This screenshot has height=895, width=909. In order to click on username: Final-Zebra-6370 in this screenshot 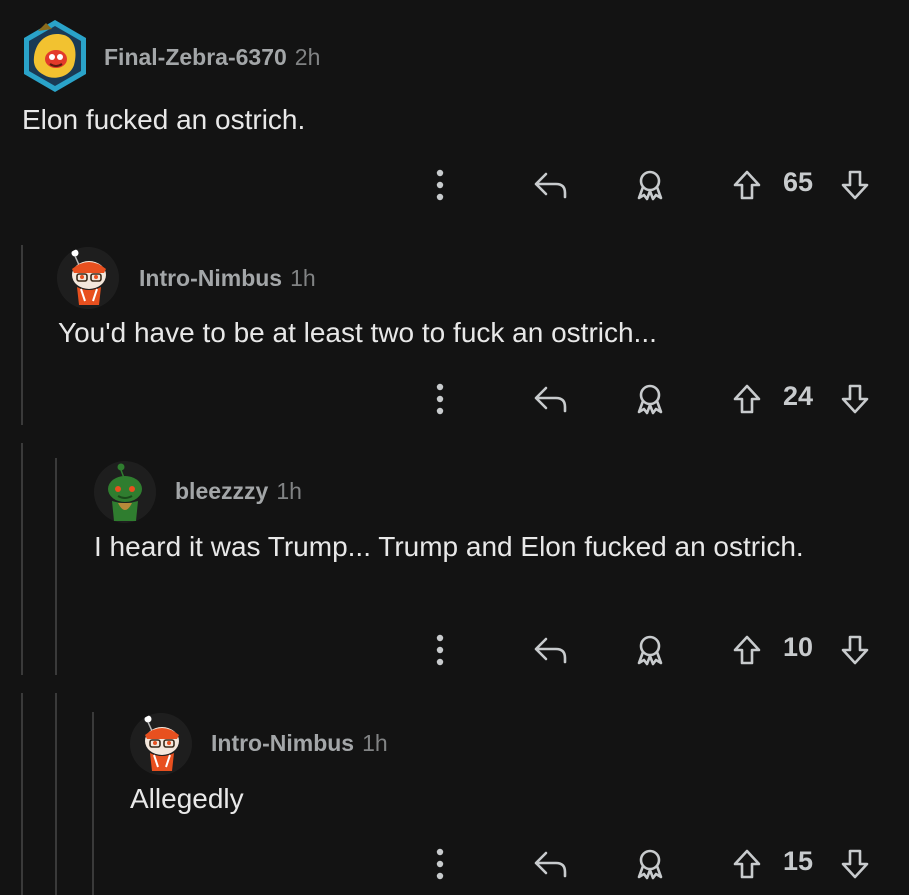, I will do `click(195, 57)`.